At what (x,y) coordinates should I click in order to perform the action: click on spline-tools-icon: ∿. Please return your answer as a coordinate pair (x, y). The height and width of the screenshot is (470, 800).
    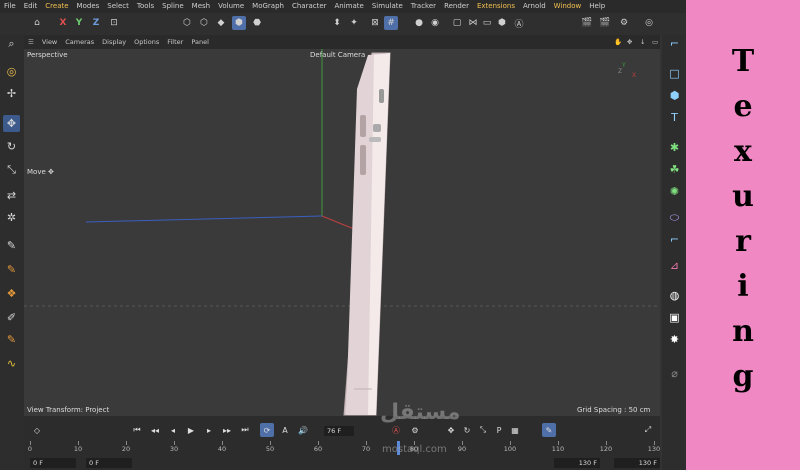
    Looking at the image, I should click on (11, 363).